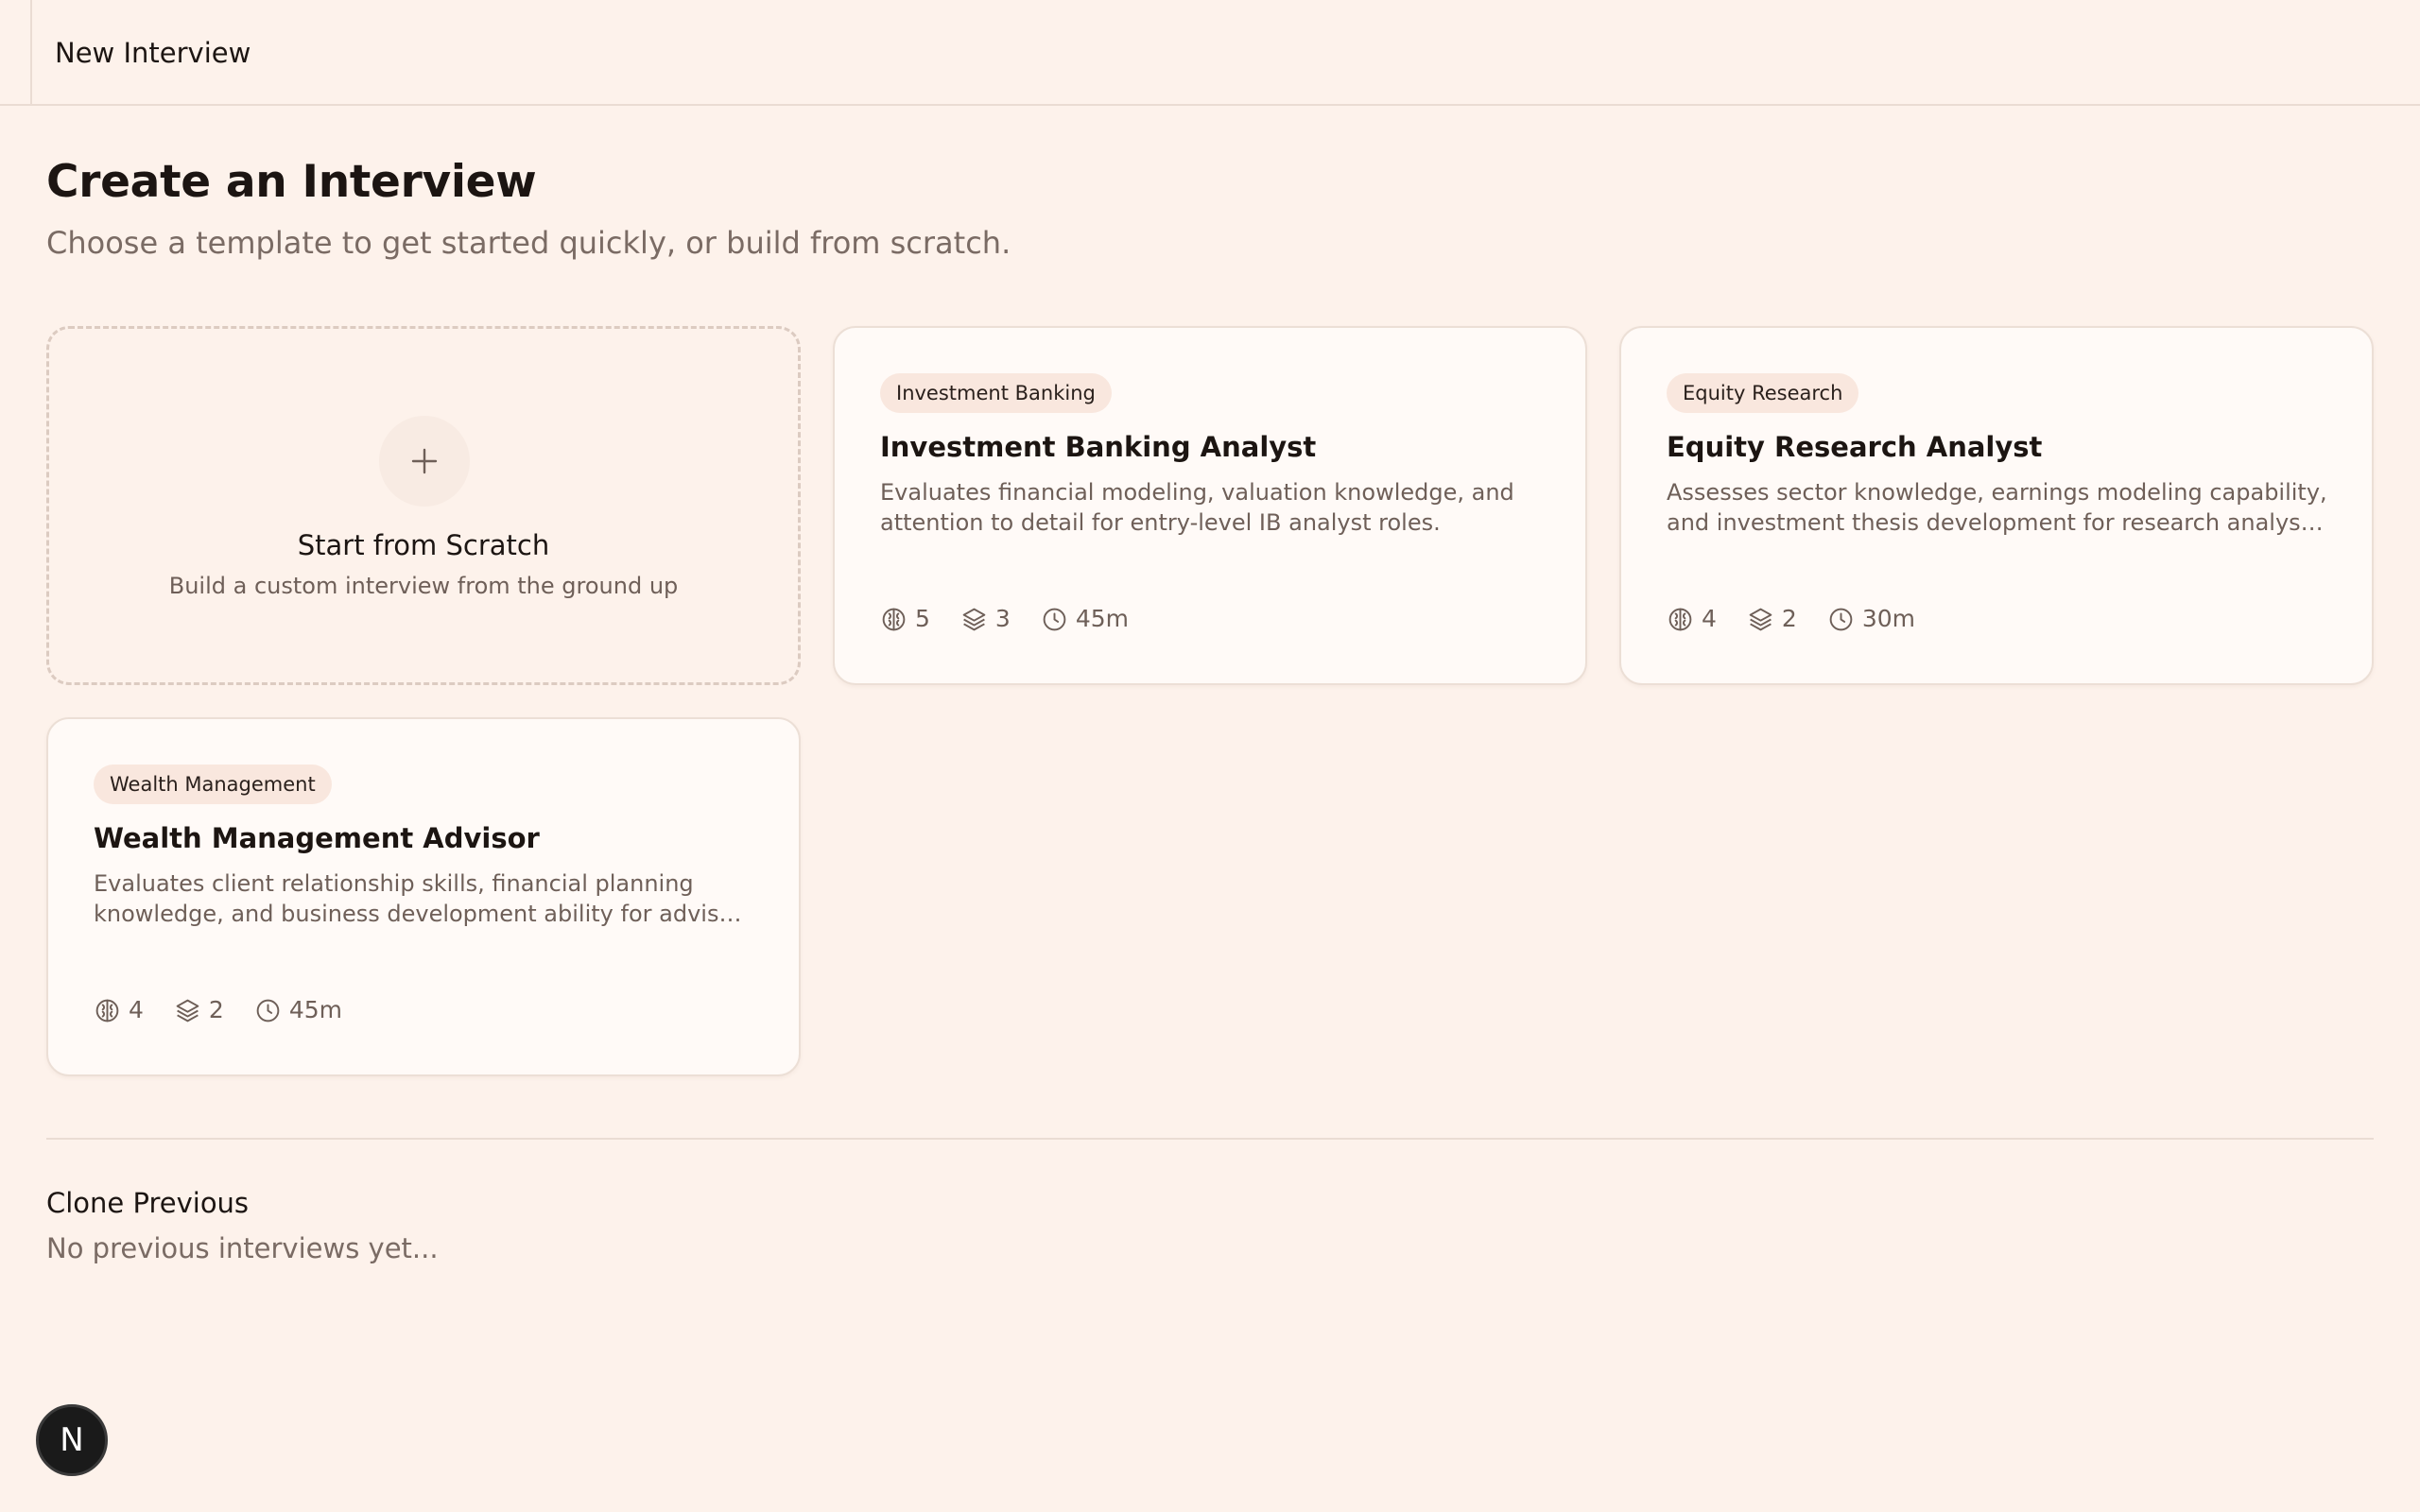  I want to click on template-stats: 4 2 45m, so click(233, 1010).